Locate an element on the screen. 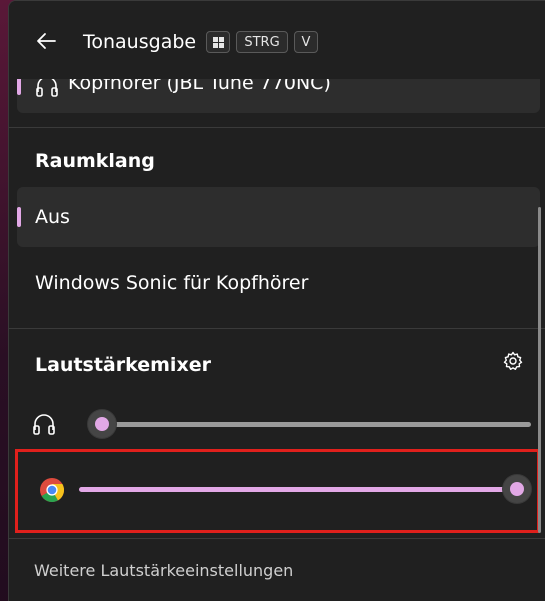 This screenshot has height=601, width=545. ctrl-key-badge: STRG is located at coordinates (262, 42).